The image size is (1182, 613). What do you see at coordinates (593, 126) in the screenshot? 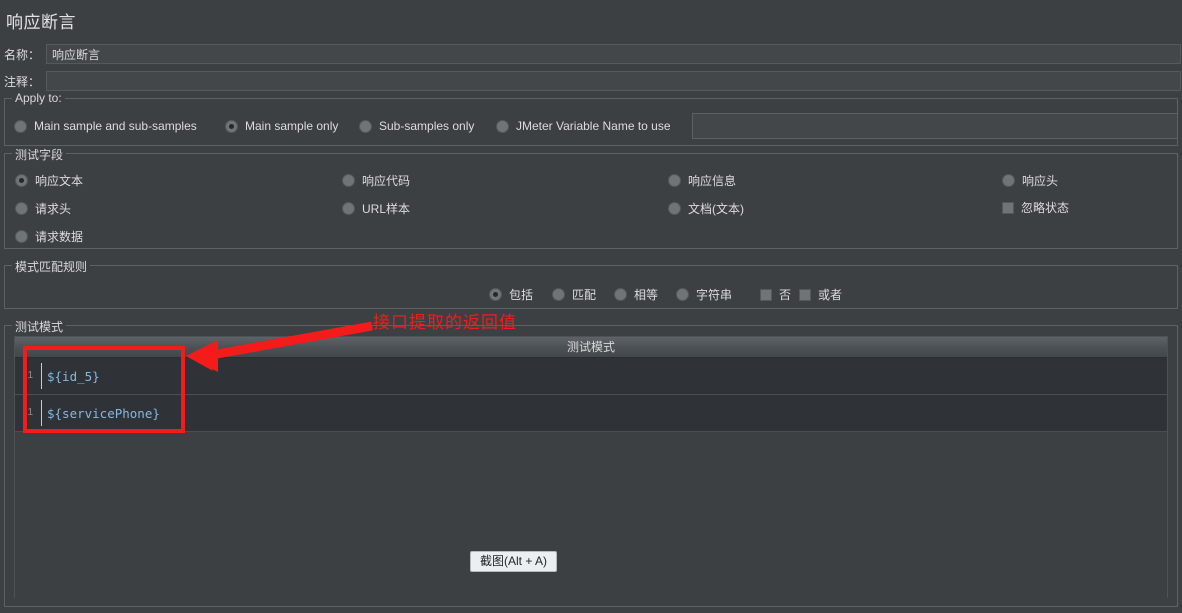
I see `radio-label: JMeter Variable Name to use` at bounding box center [593, 126].